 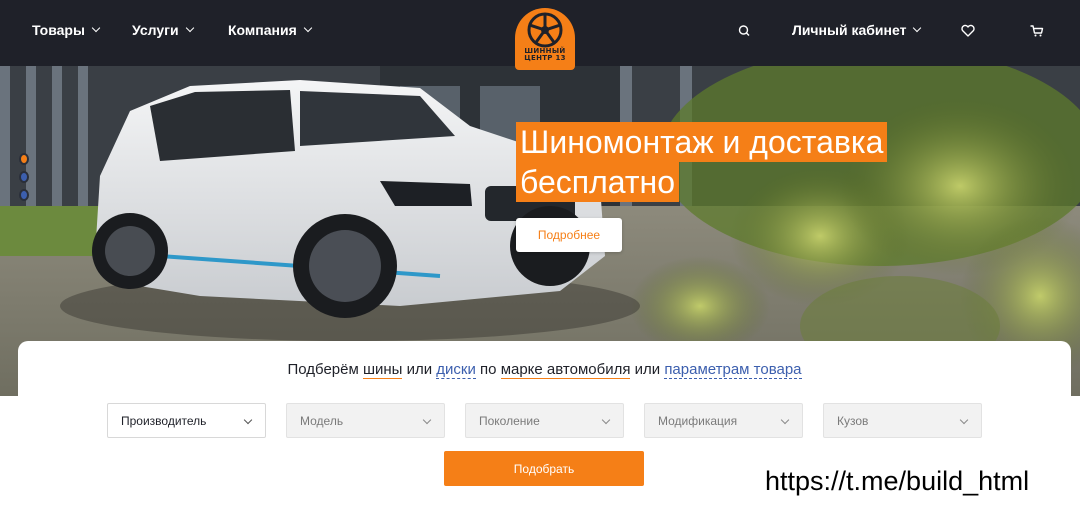 I want to click on hero-title-line2: бесплатно, so click(x=597, y=182).